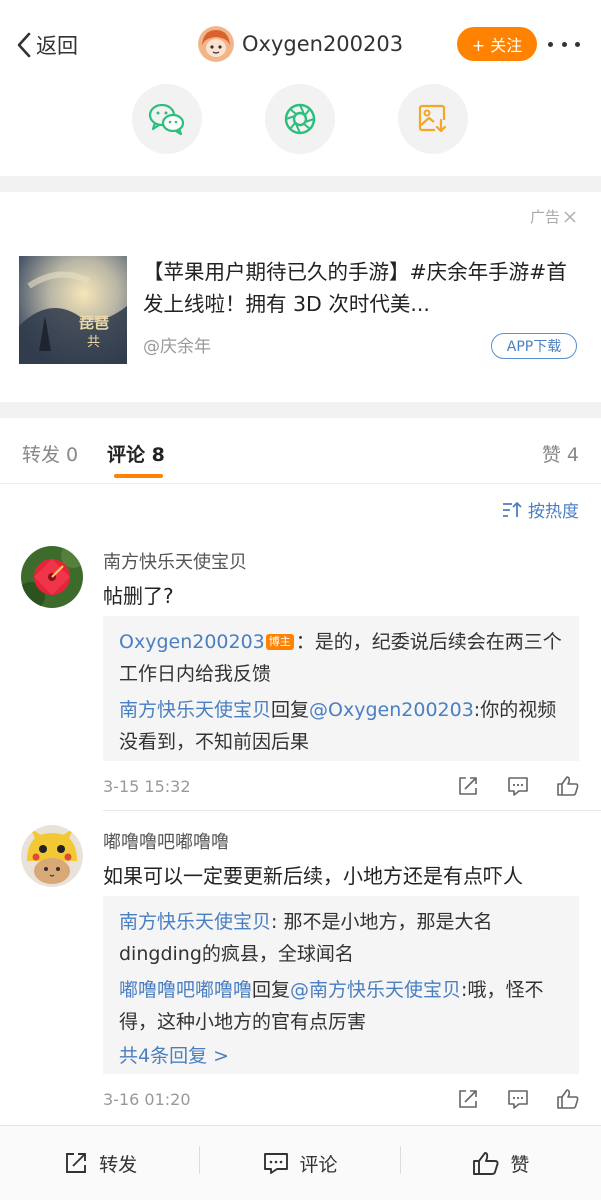 This screenshot has width=601, height=1200. I want to click on comment-time: 3-15 15:32, so click(147, 786).